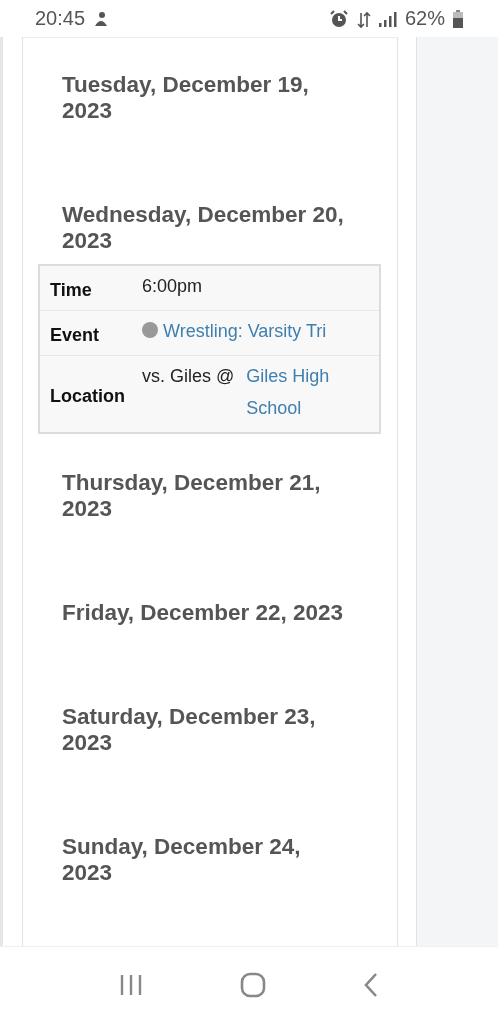  I want to click on battery-percent: 62%, so click(424, 18).